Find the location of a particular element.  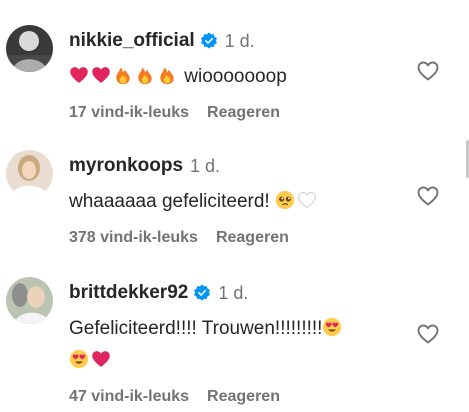

comment-meta: 17 vind-ik-leuks Reageren is located at coordinates (234, 113).